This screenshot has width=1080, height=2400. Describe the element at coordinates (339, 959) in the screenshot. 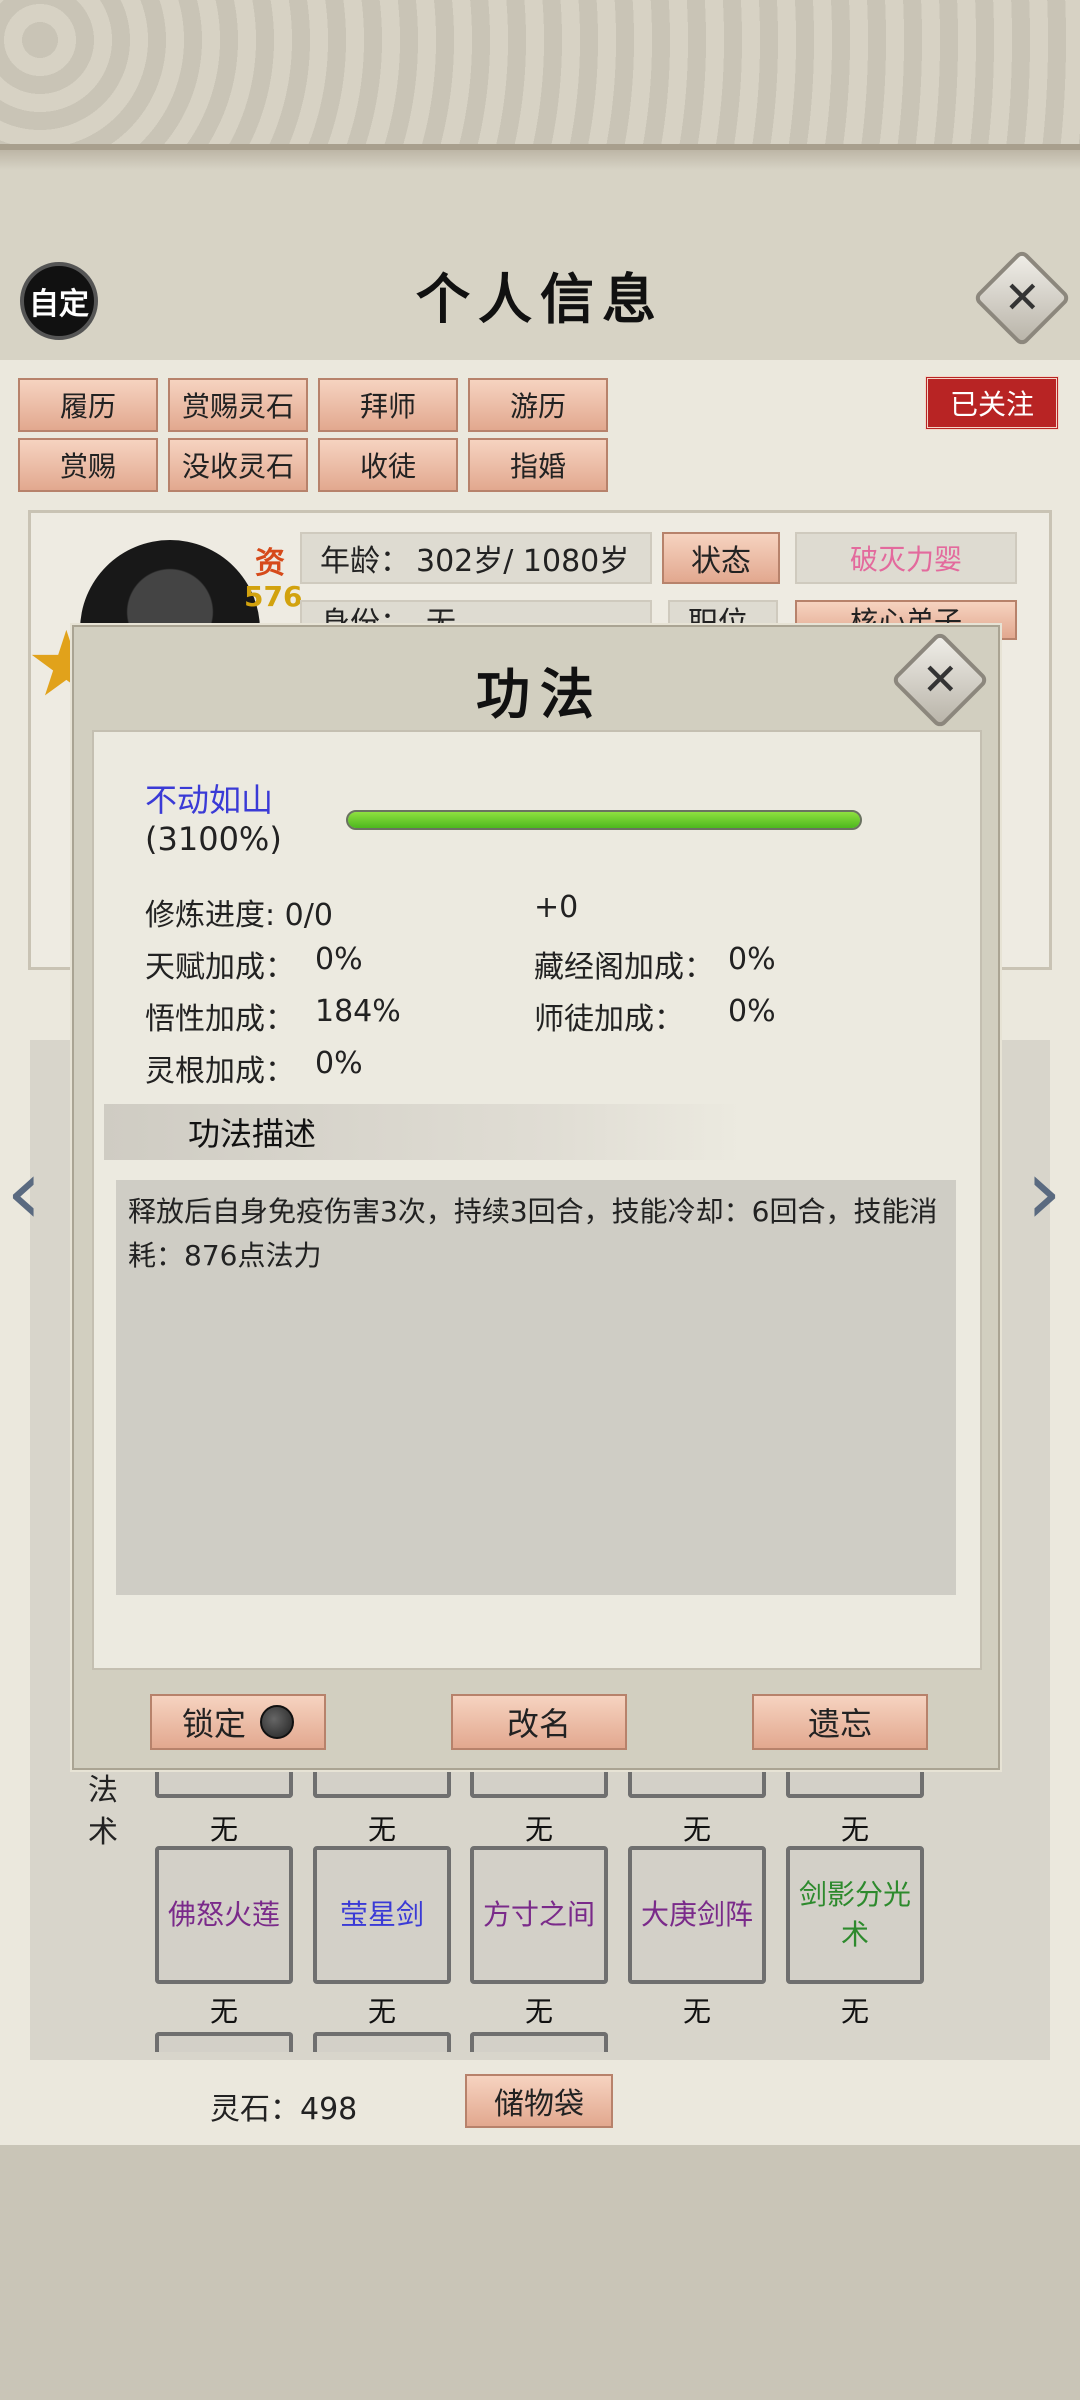

I see `talent-stat-value: 0%` at that location.